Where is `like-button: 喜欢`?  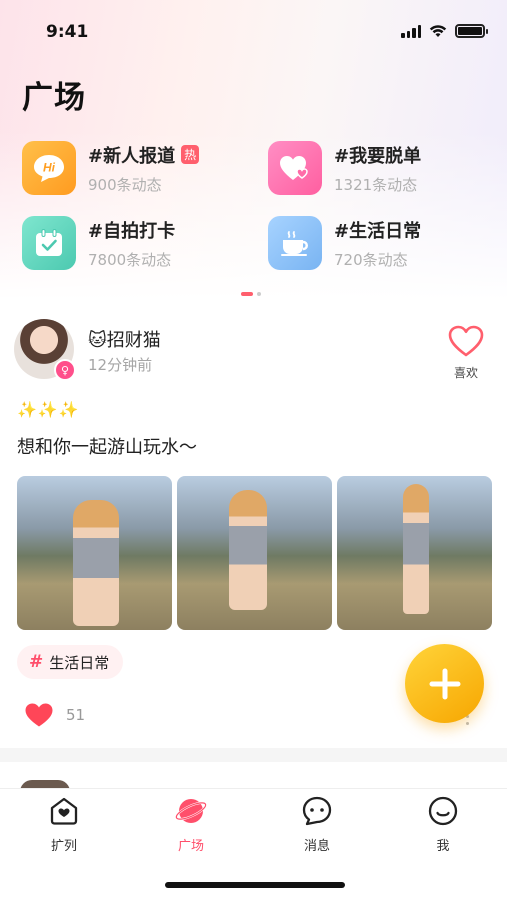 like-button: 喜欢 is located at coordinates (466, 352).